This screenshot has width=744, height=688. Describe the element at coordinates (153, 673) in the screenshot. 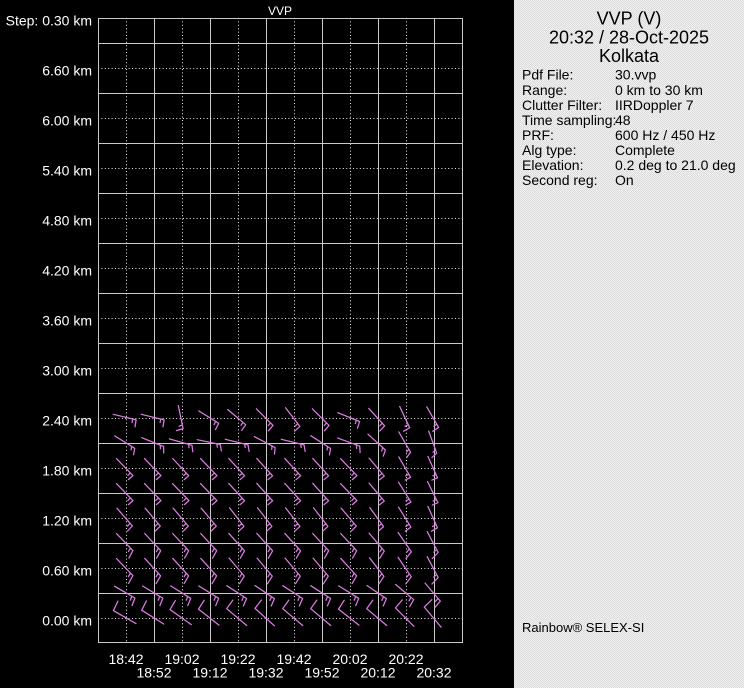

I see `svg-text: 18:52` at that location.